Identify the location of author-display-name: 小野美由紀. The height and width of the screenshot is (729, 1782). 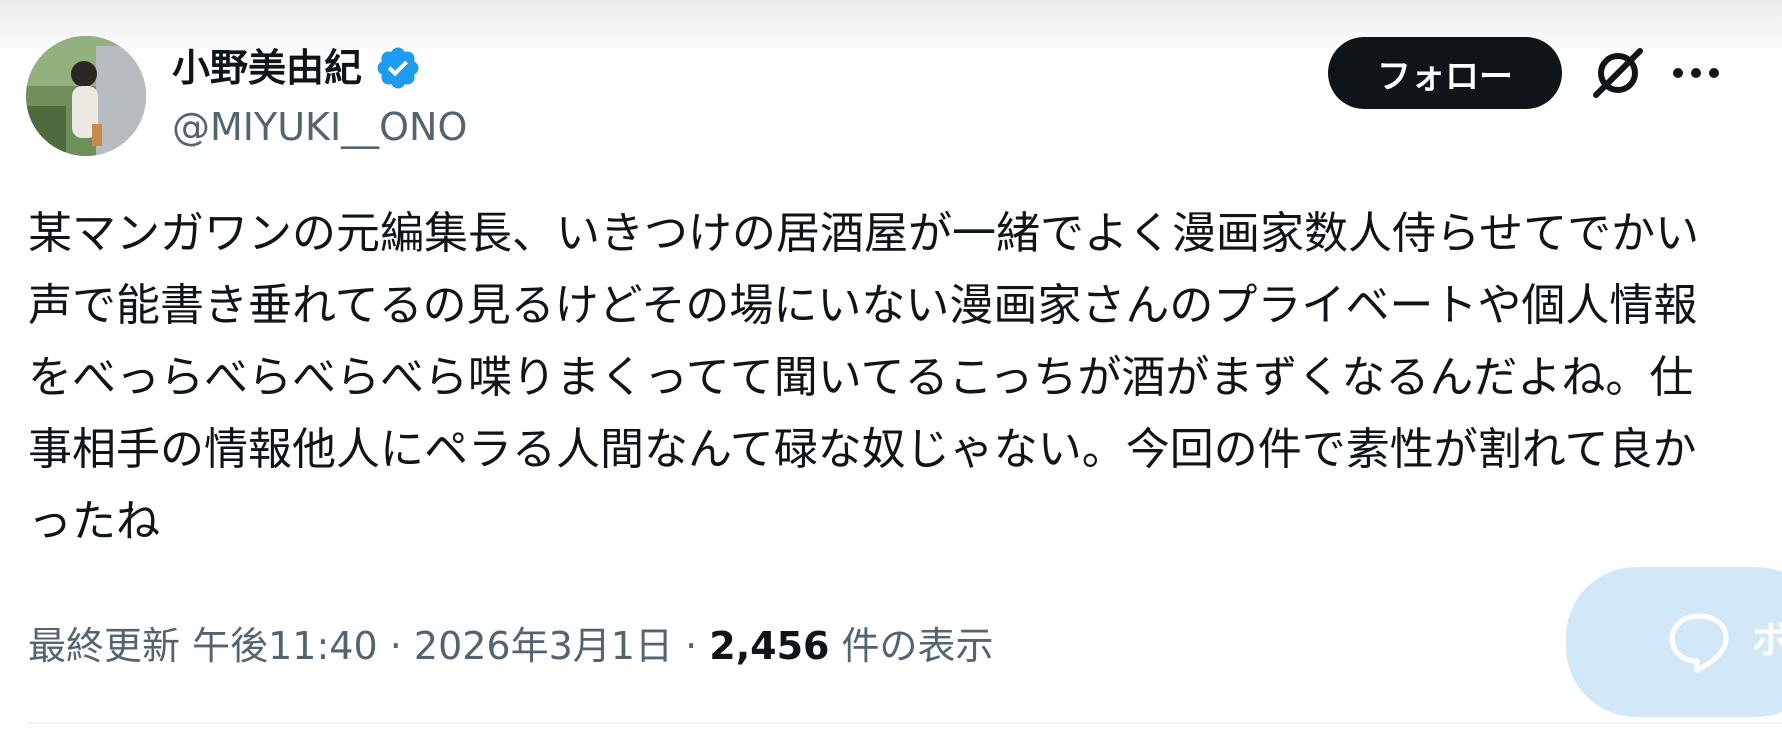
(297, 68).